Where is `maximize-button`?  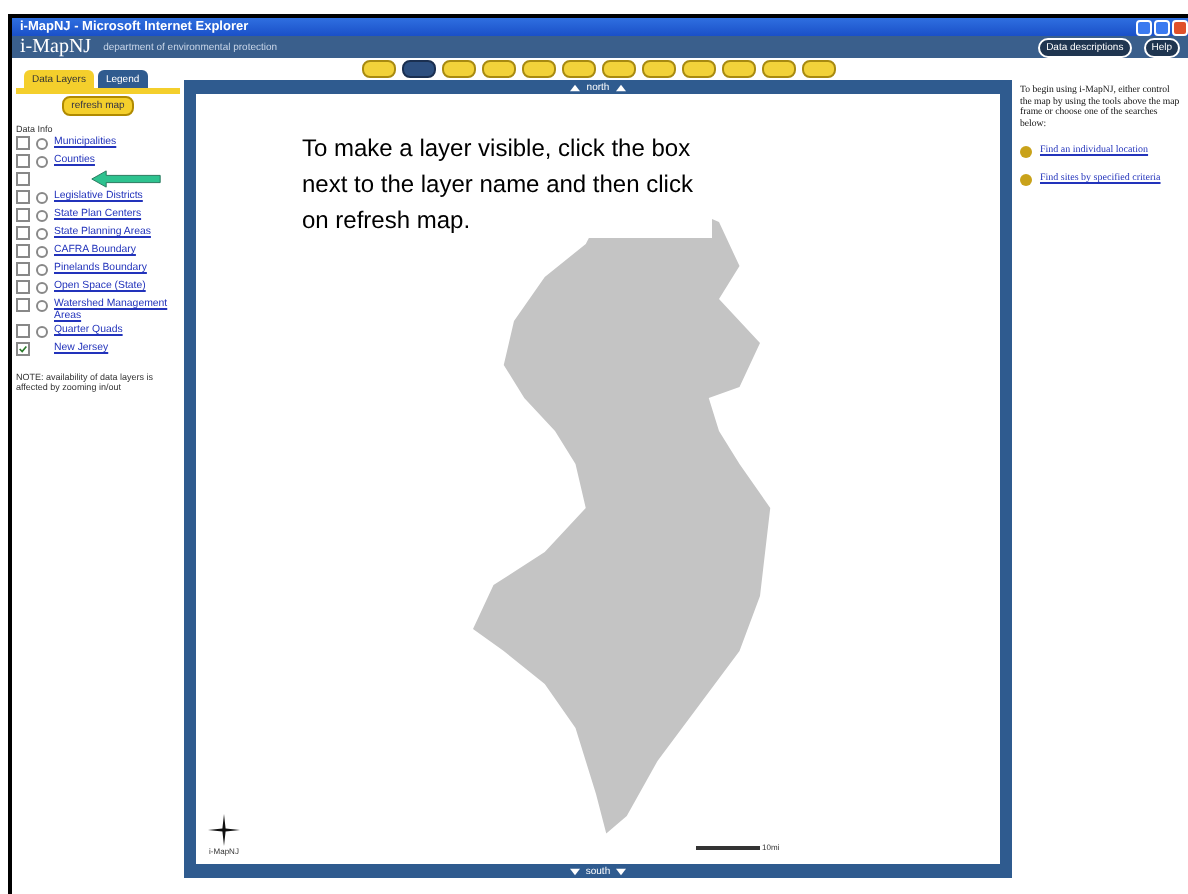 maximize-button is located at coordinates (1162, 27).